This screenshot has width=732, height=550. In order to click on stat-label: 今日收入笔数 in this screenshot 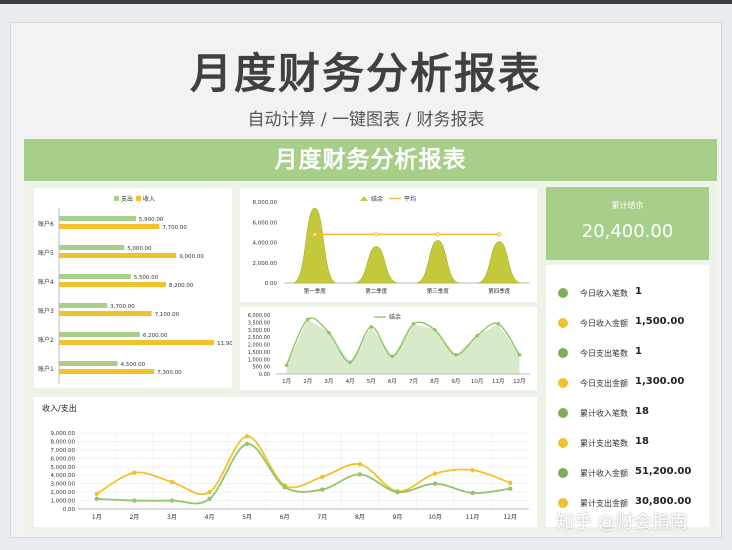, I will do `click(604, 293)`.